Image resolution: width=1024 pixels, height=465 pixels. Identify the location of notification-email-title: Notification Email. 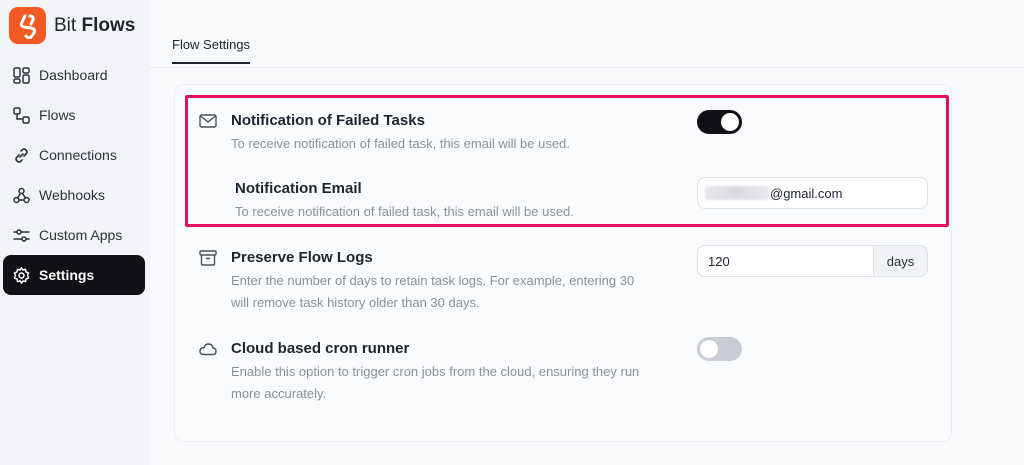
(298, 188).